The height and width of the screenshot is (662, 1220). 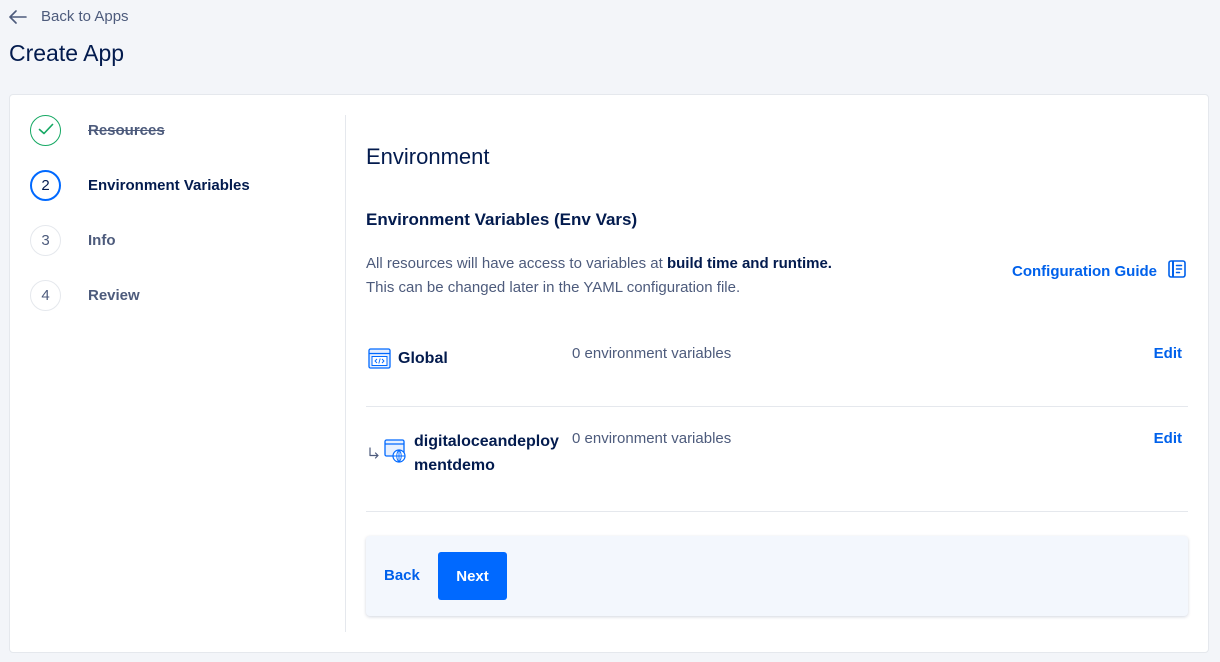 I want to click on check-icon, so click(x=46, y=130).